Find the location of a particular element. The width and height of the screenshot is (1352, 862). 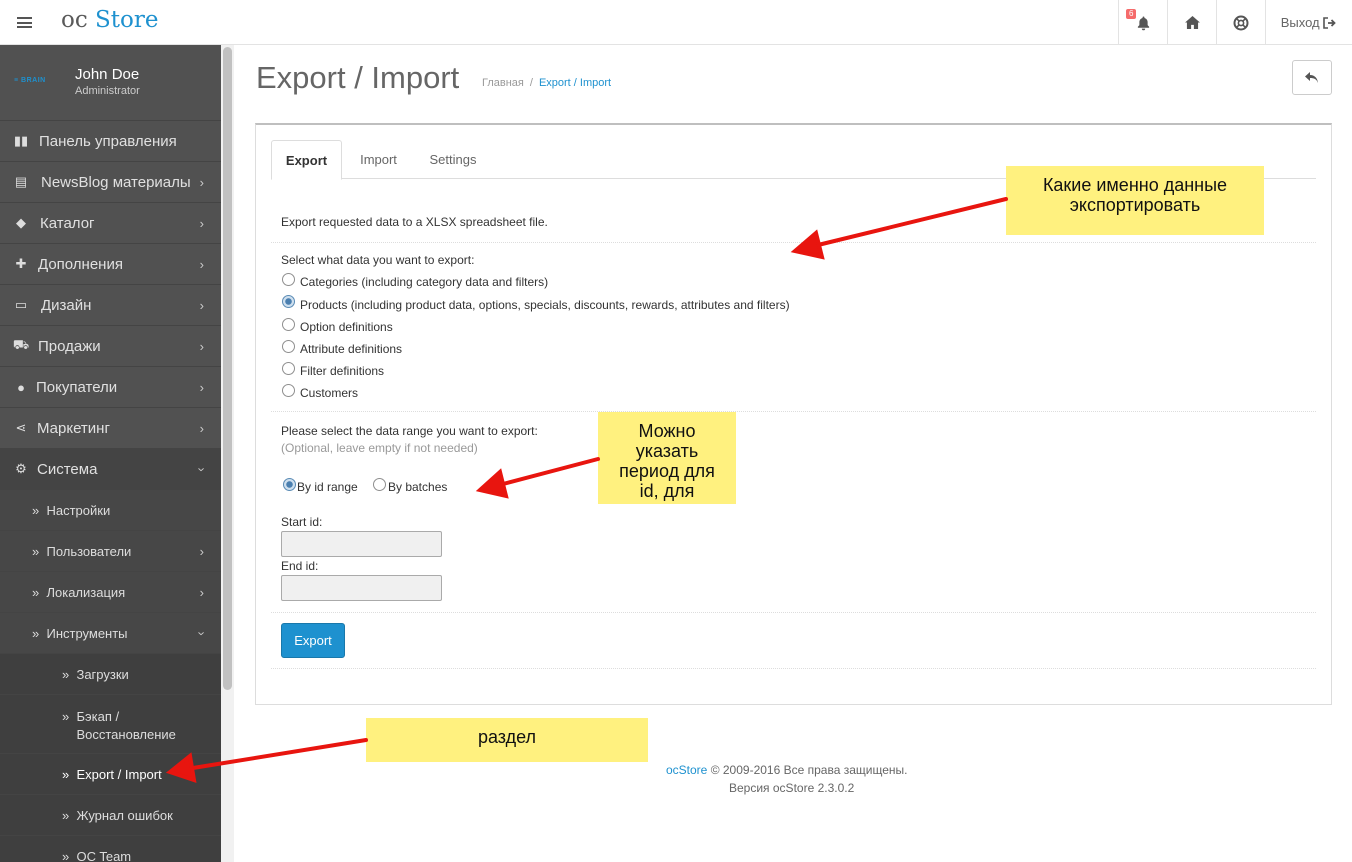

radio-by-id-range is located at coordinates (289, 484).